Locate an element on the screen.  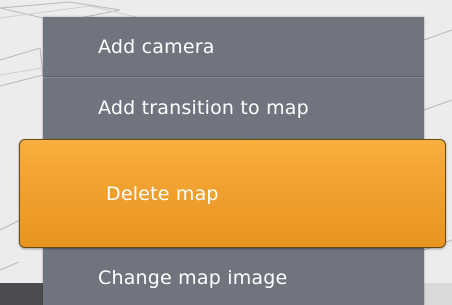
menu-item-label: Add transition to map is located at coordinates (203, 108).